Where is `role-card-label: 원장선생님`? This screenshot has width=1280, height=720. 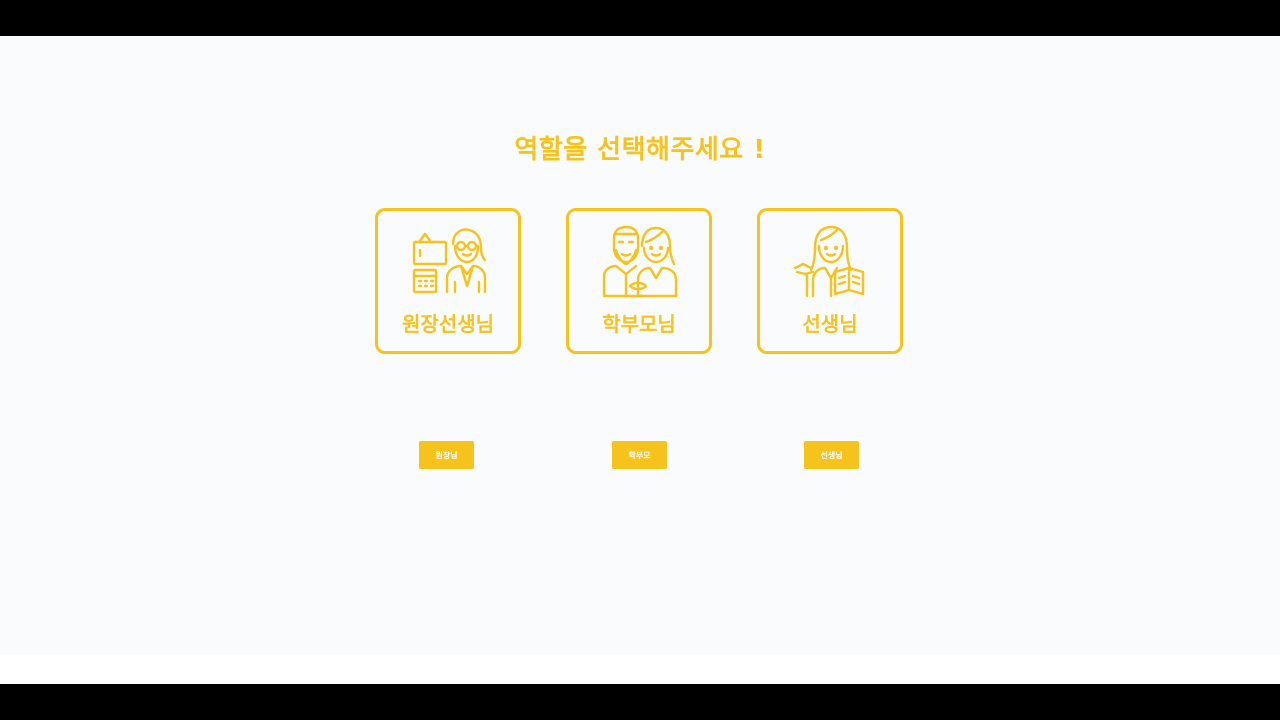 role-card-label: 원장선생님 is located at coordinates (448, 324).